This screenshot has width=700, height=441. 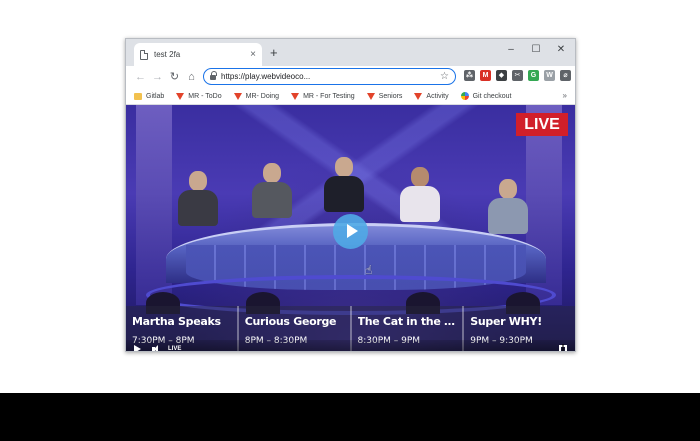 I want to click on bookmark-star-icon: ☆, so click(x=444, y=76).